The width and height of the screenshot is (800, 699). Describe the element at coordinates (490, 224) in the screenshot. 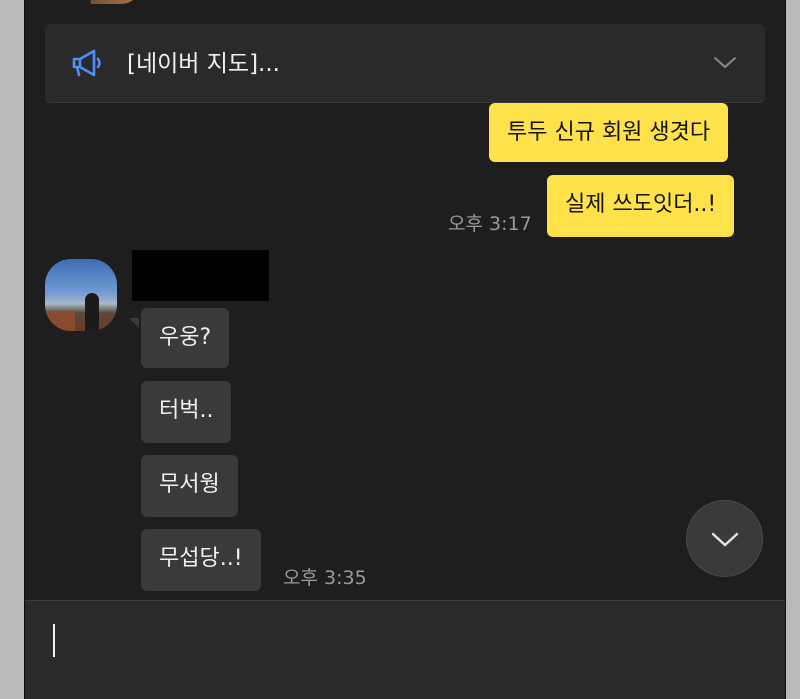

I see `message-timestamp: 오후 3:17` at that location.